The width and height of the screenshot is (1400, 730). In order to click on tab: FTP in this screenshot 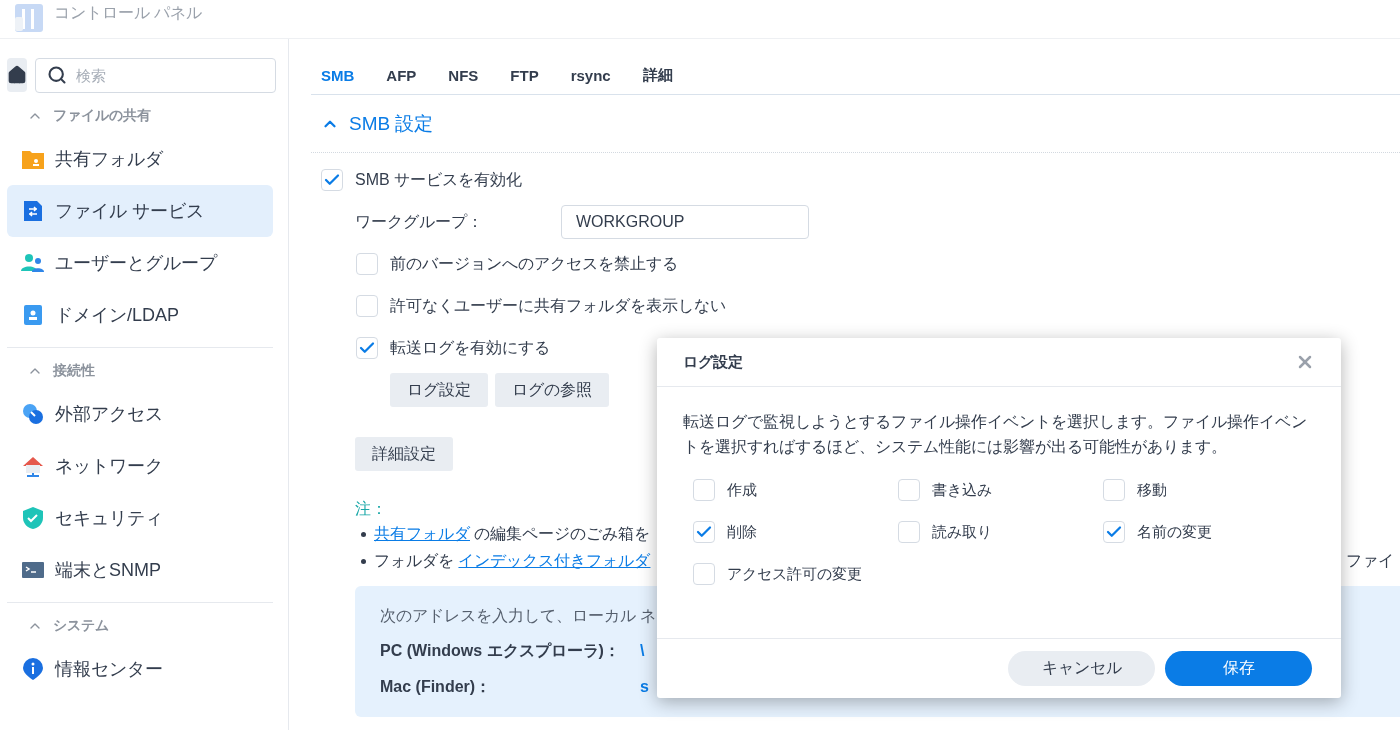, I will do `click(524, 75)`.